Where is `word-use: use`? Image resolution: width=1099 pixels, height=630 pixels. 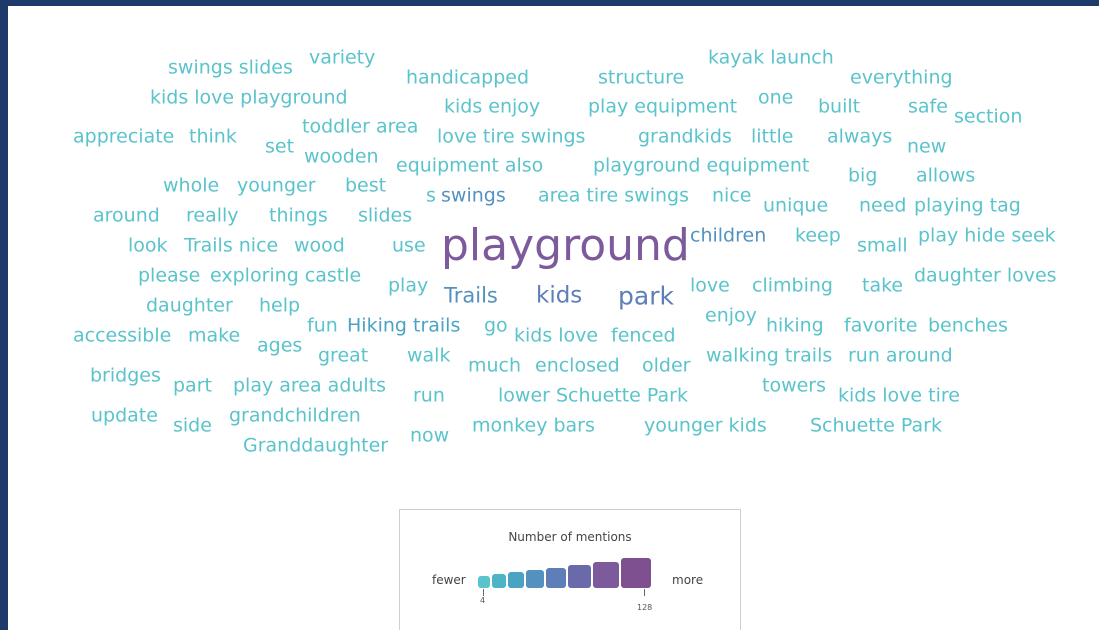
word-use: use is located at coordinates (409, 245).